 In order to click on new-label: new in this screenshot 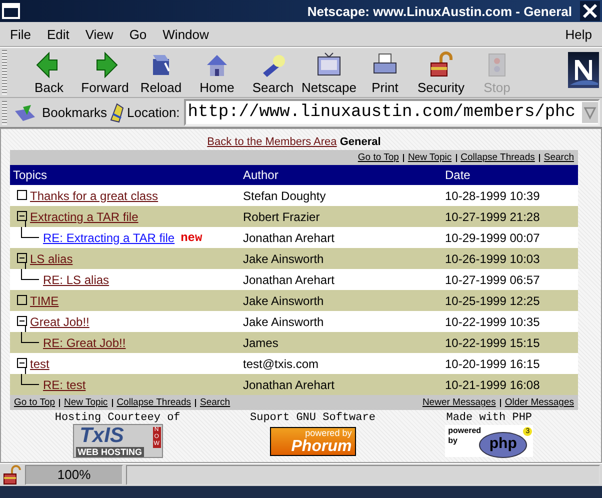, I will do `click(191, 237)`.